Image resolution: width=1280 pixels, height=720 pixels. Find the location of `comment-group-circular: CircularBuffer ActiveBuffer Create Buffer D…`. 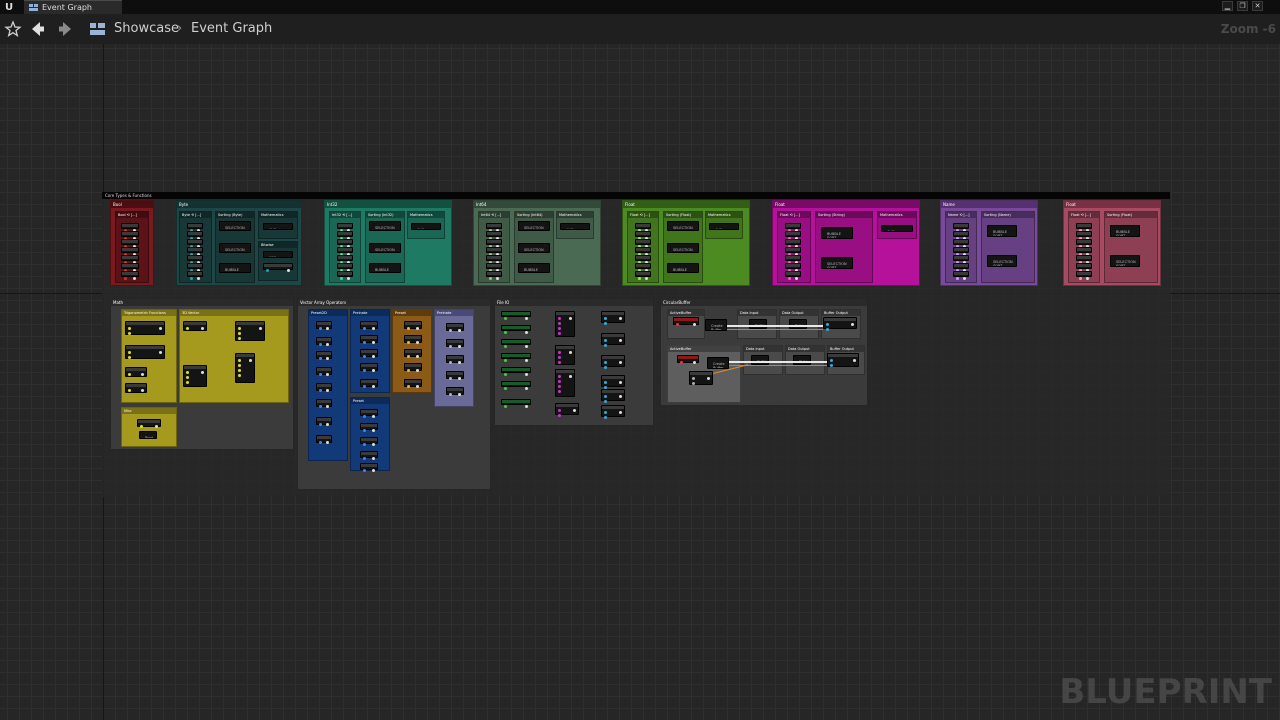

comment-group-circular: CircularBuffer ActiveBuffer Create Buffer D… is located at coordinates (764, 352).